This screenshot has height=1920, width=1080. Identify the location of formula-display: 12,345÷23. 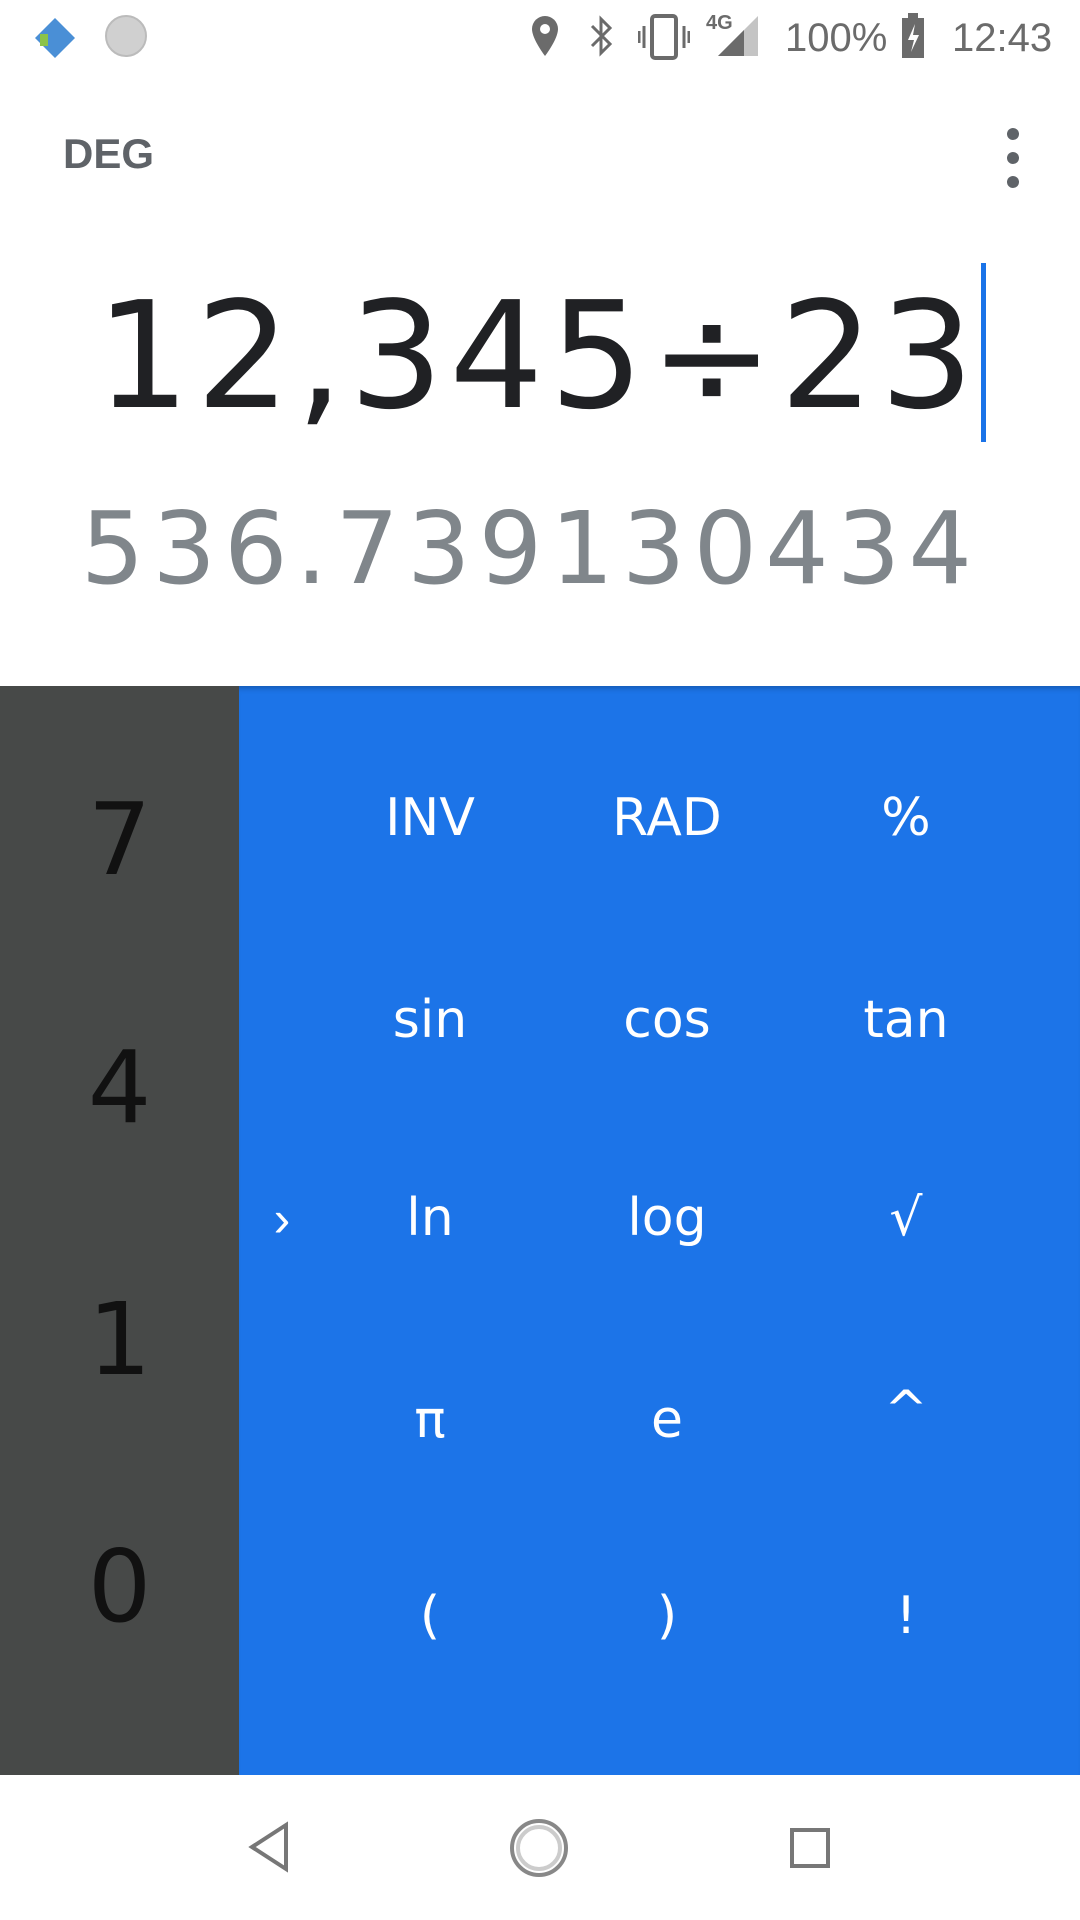
(538, 356).